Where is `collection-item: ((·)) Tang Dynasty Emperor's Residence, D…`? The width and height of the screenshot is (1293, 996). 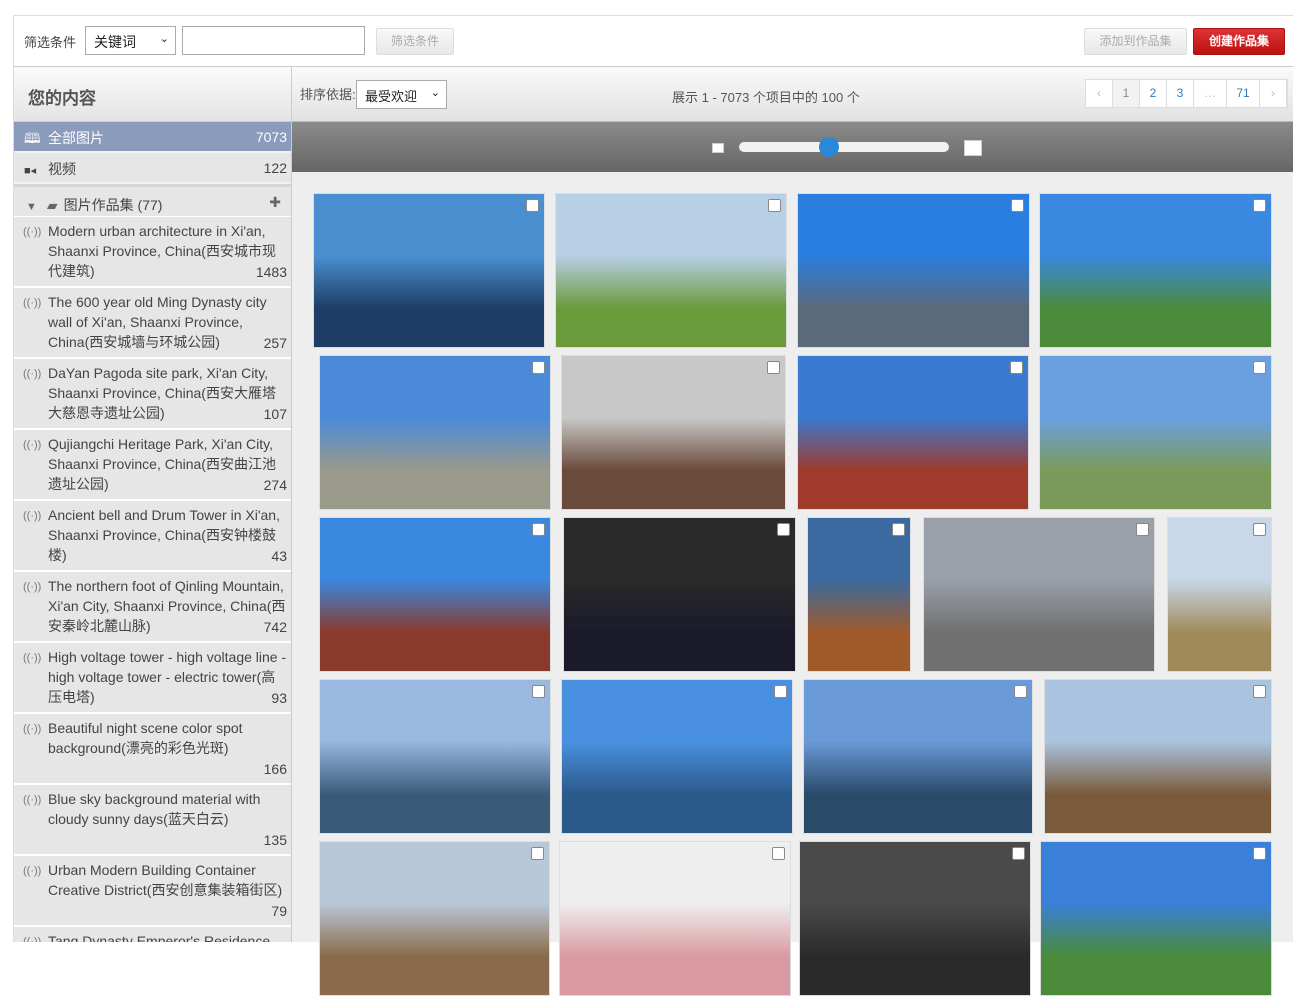
collection-item: ((·)) Tang Dynasty Emperor's Residence, D… is located at coordinates (152, 934).